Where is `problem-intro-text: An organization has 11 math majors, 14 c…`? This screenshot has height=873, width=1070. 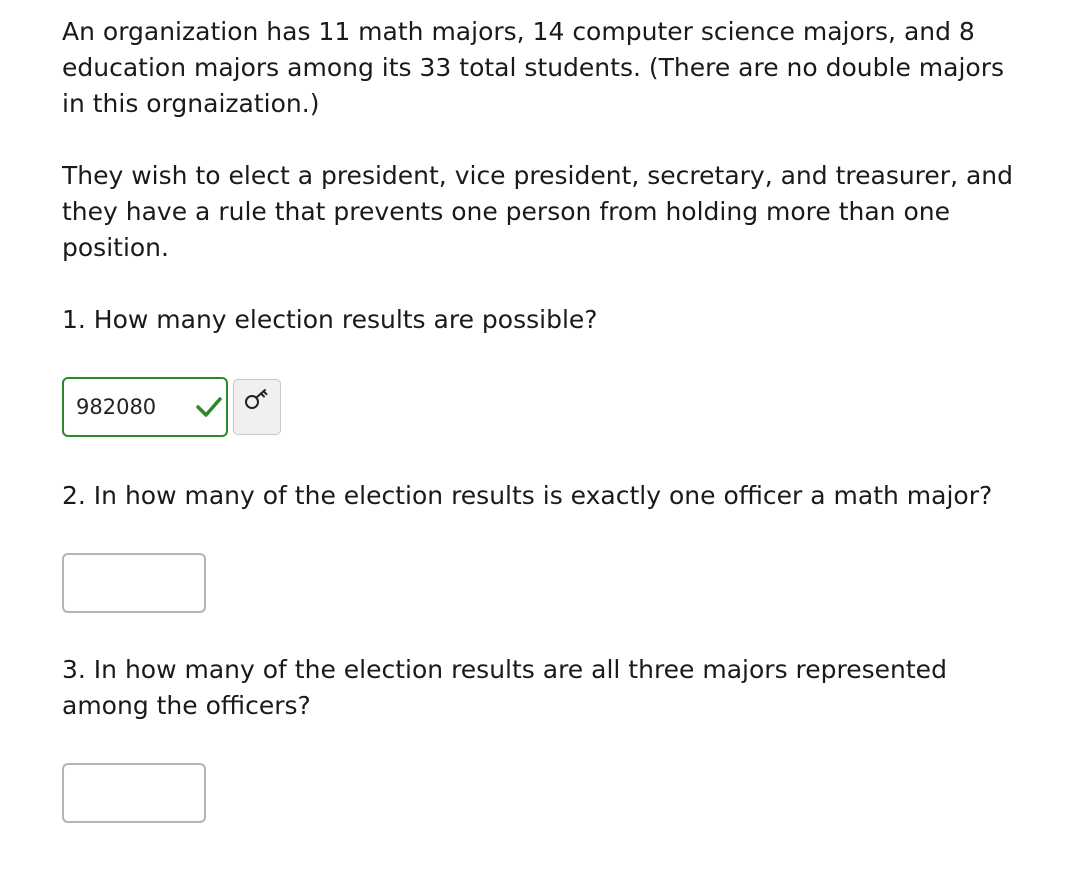 problem-intro-text: An organization has 11 math majors, 14 c… is located at coordinates (533, 67).